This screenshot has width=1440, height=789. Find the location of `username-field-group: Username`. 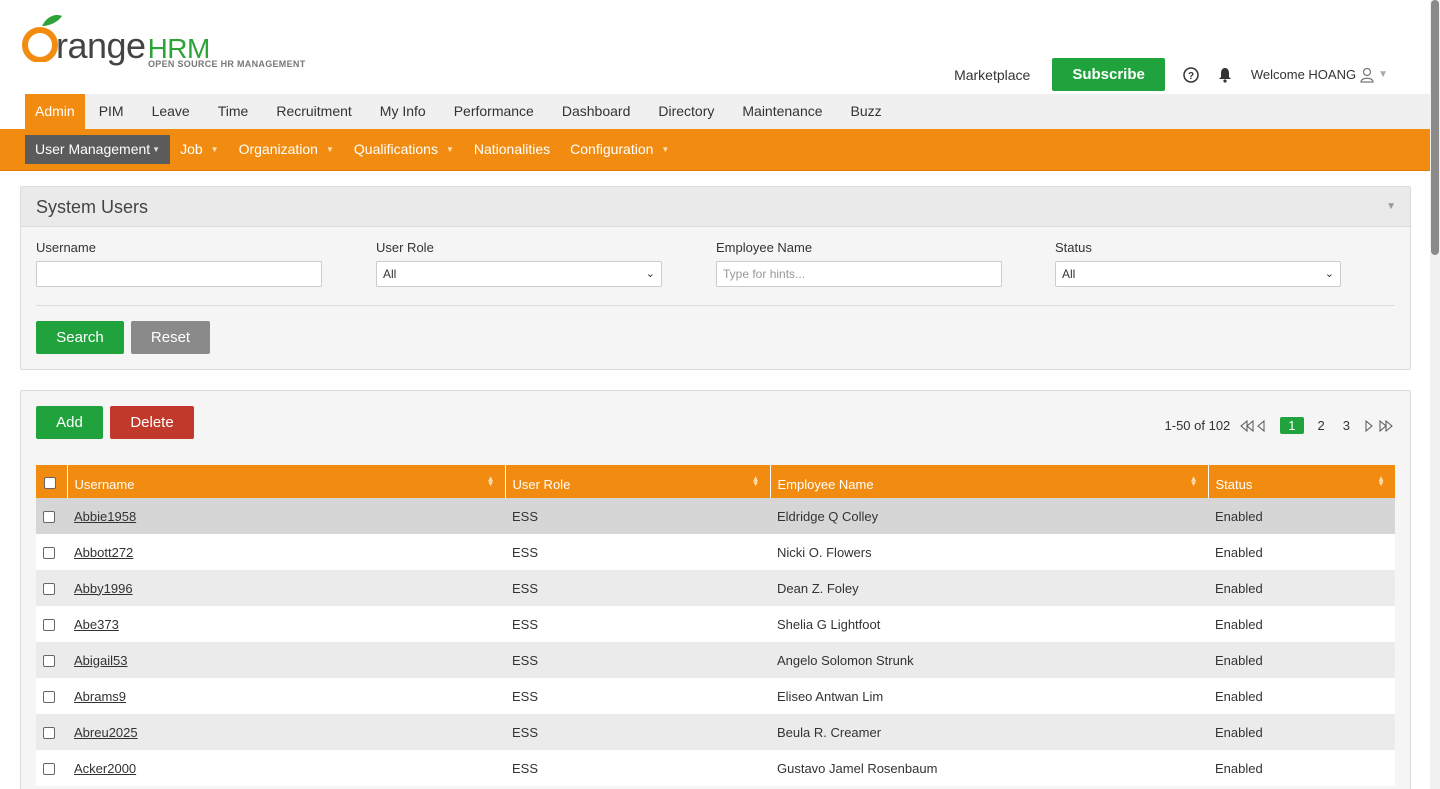

username-field-group: Username is located at coordinates (179, 263).